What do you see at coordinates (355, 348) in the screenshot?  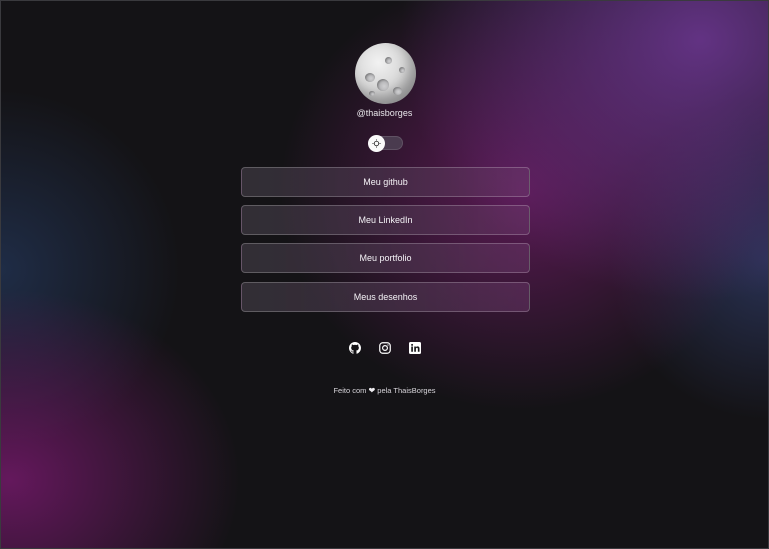 I see `github-icon` at bounding box center [355, 348].